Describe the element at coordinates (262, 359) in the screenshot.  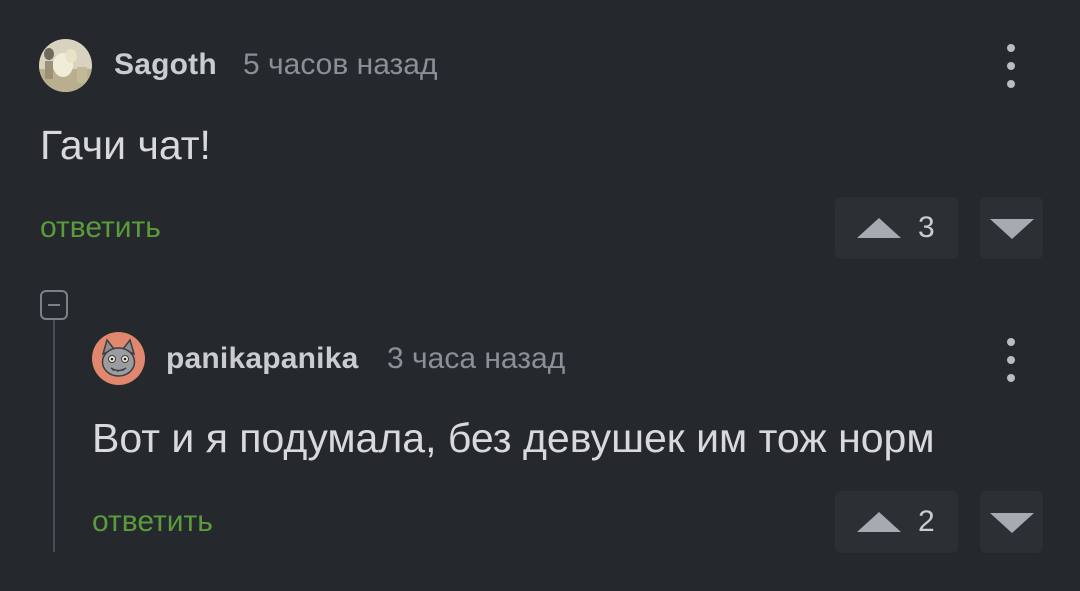
I see `comment-author: panikapanika` at that location.